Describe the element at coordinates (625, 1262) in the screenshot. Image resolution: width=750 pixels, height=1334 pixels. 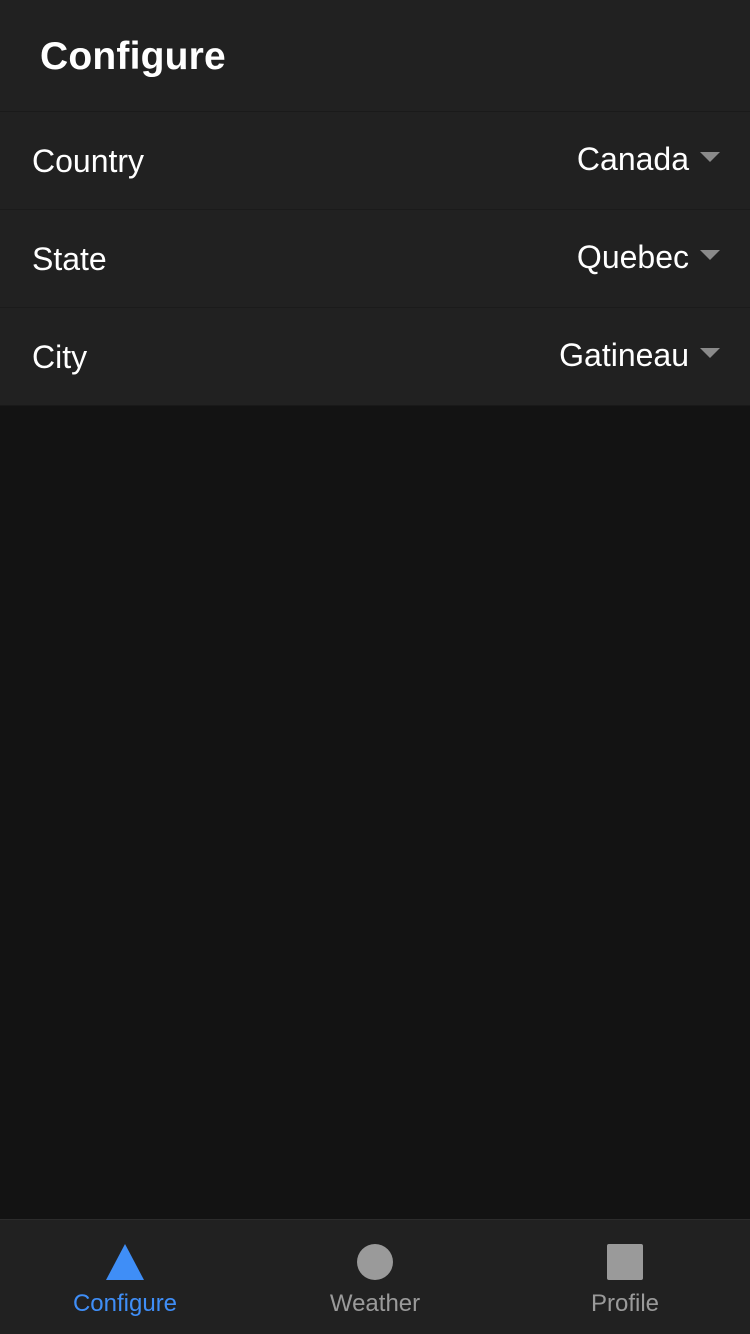
I see `square-icon` at that location.